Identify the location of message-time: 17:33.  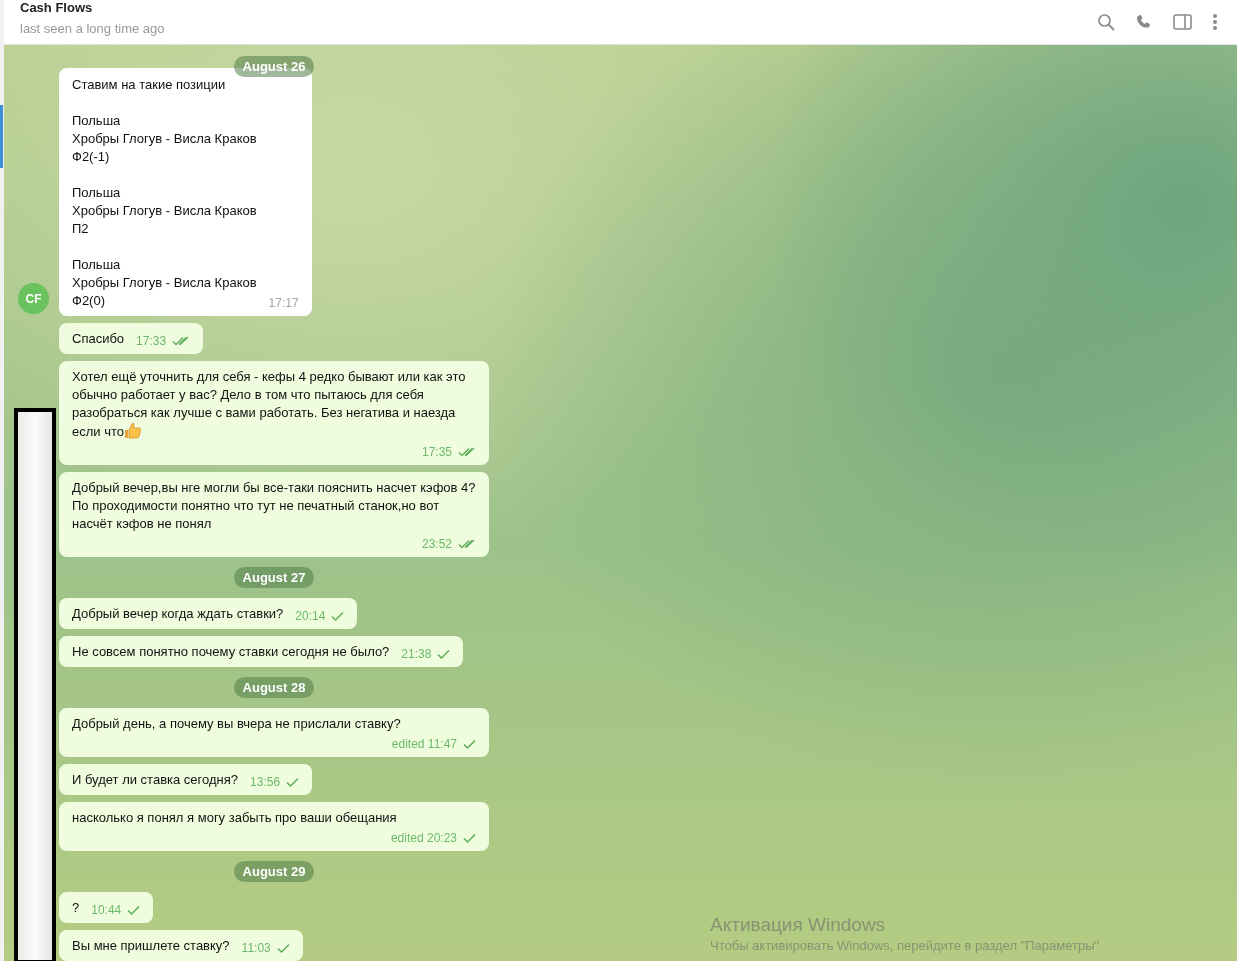
(151, 341).